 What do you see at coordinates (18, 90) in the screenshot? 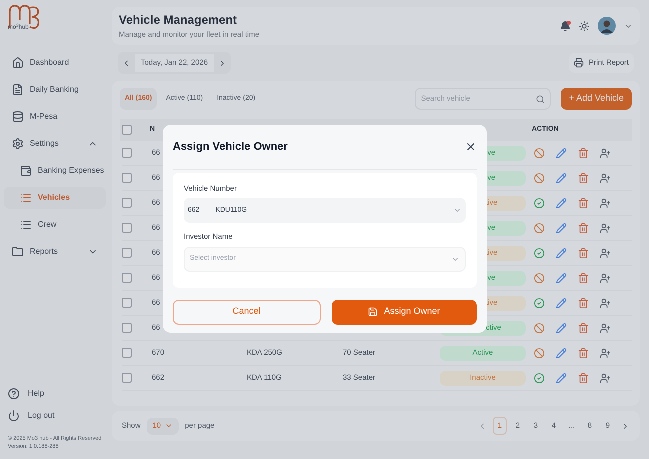
I see `document-icon` at bounding box center [18, 90].